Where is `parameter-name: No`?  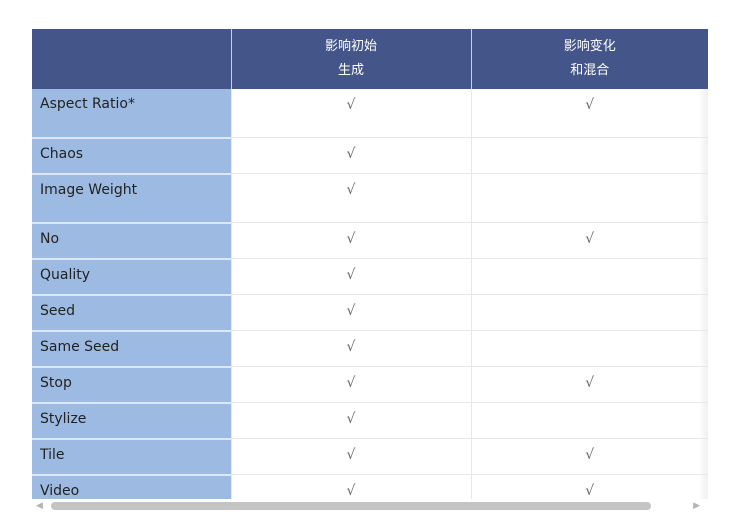 parameter-name: No is located at coordinates (131, 240).